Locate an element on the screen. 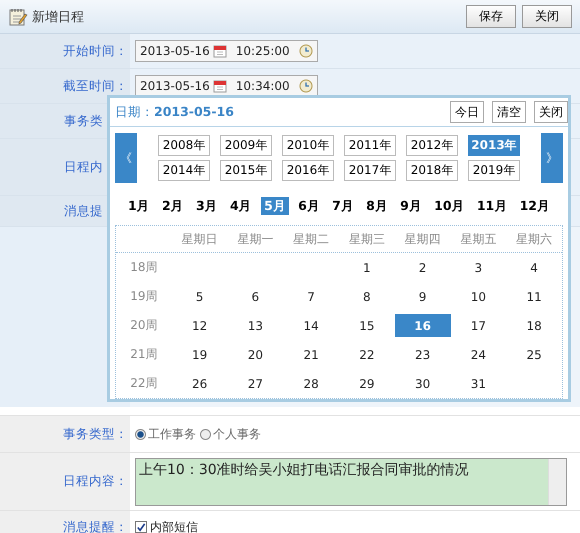  year-option: 2014年 is located at coordinates (184, 170).